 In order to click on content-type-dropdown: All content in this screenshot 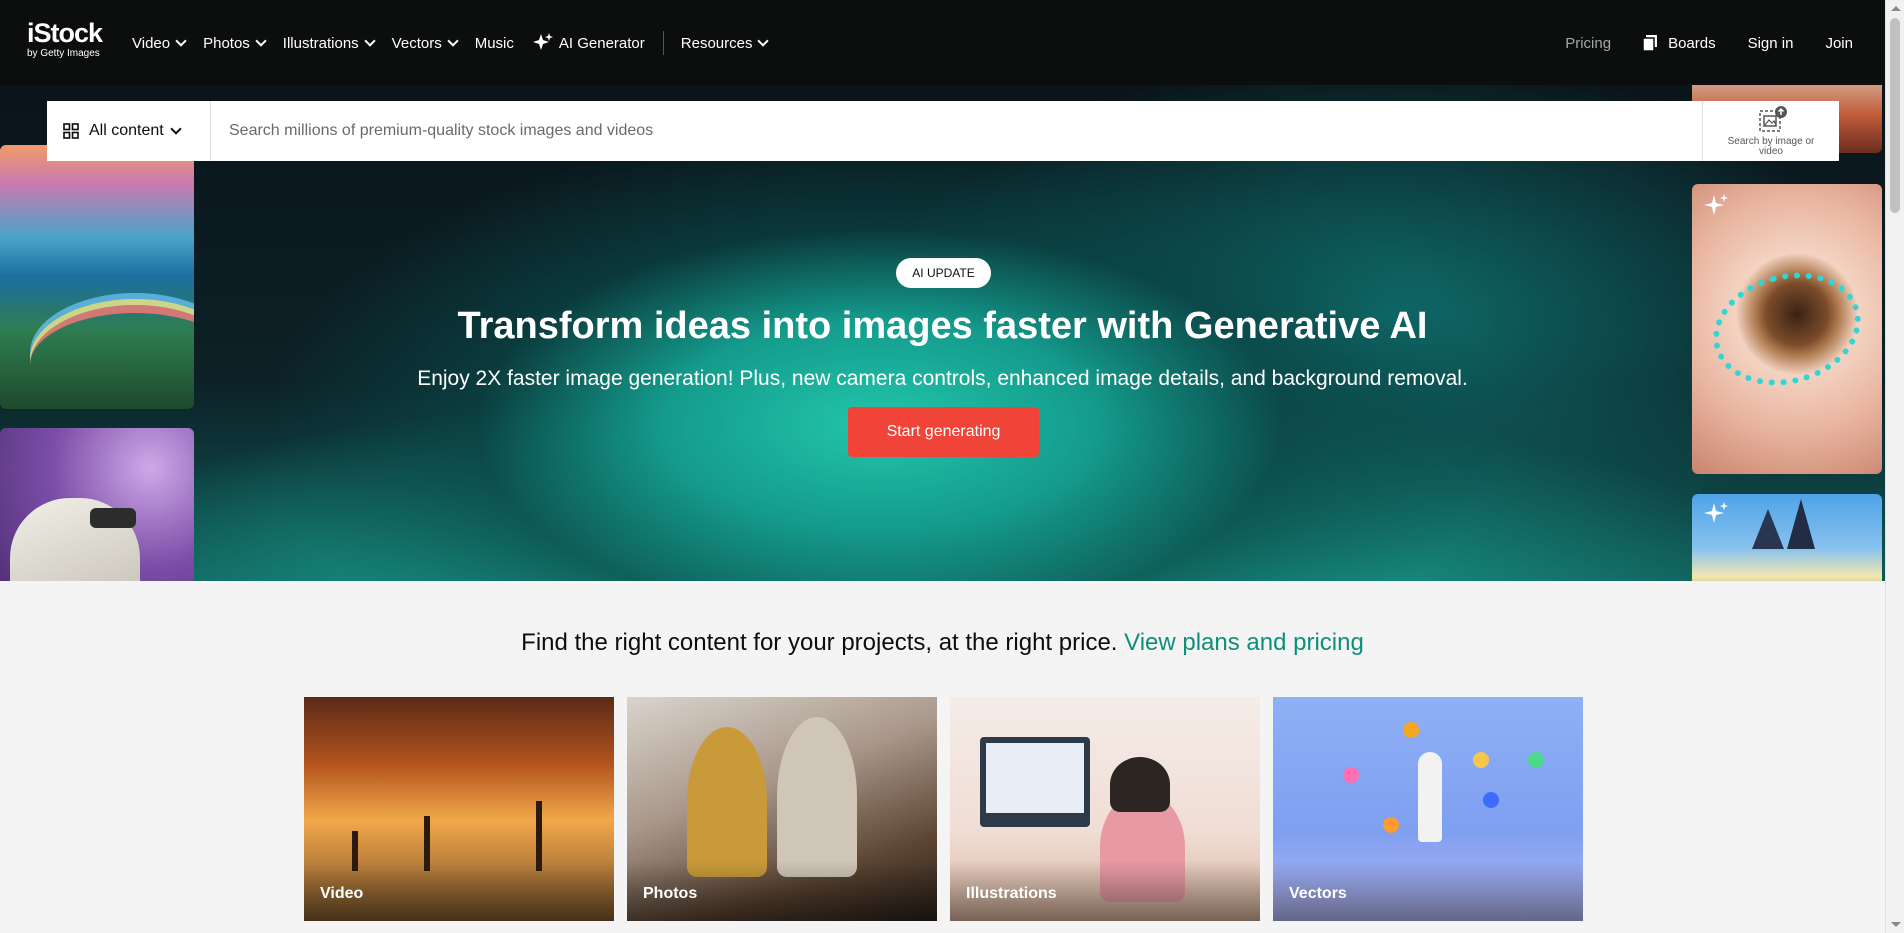, I will do `click(129, 131)`.